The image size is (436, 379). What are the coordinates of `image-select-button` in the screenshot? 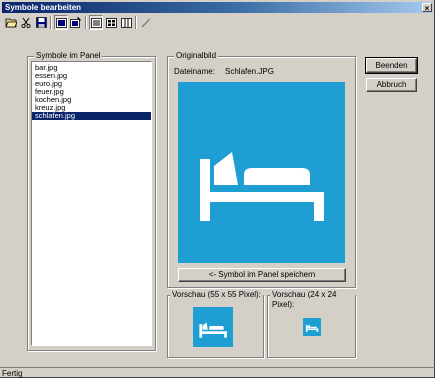 It's located at (76, 22).